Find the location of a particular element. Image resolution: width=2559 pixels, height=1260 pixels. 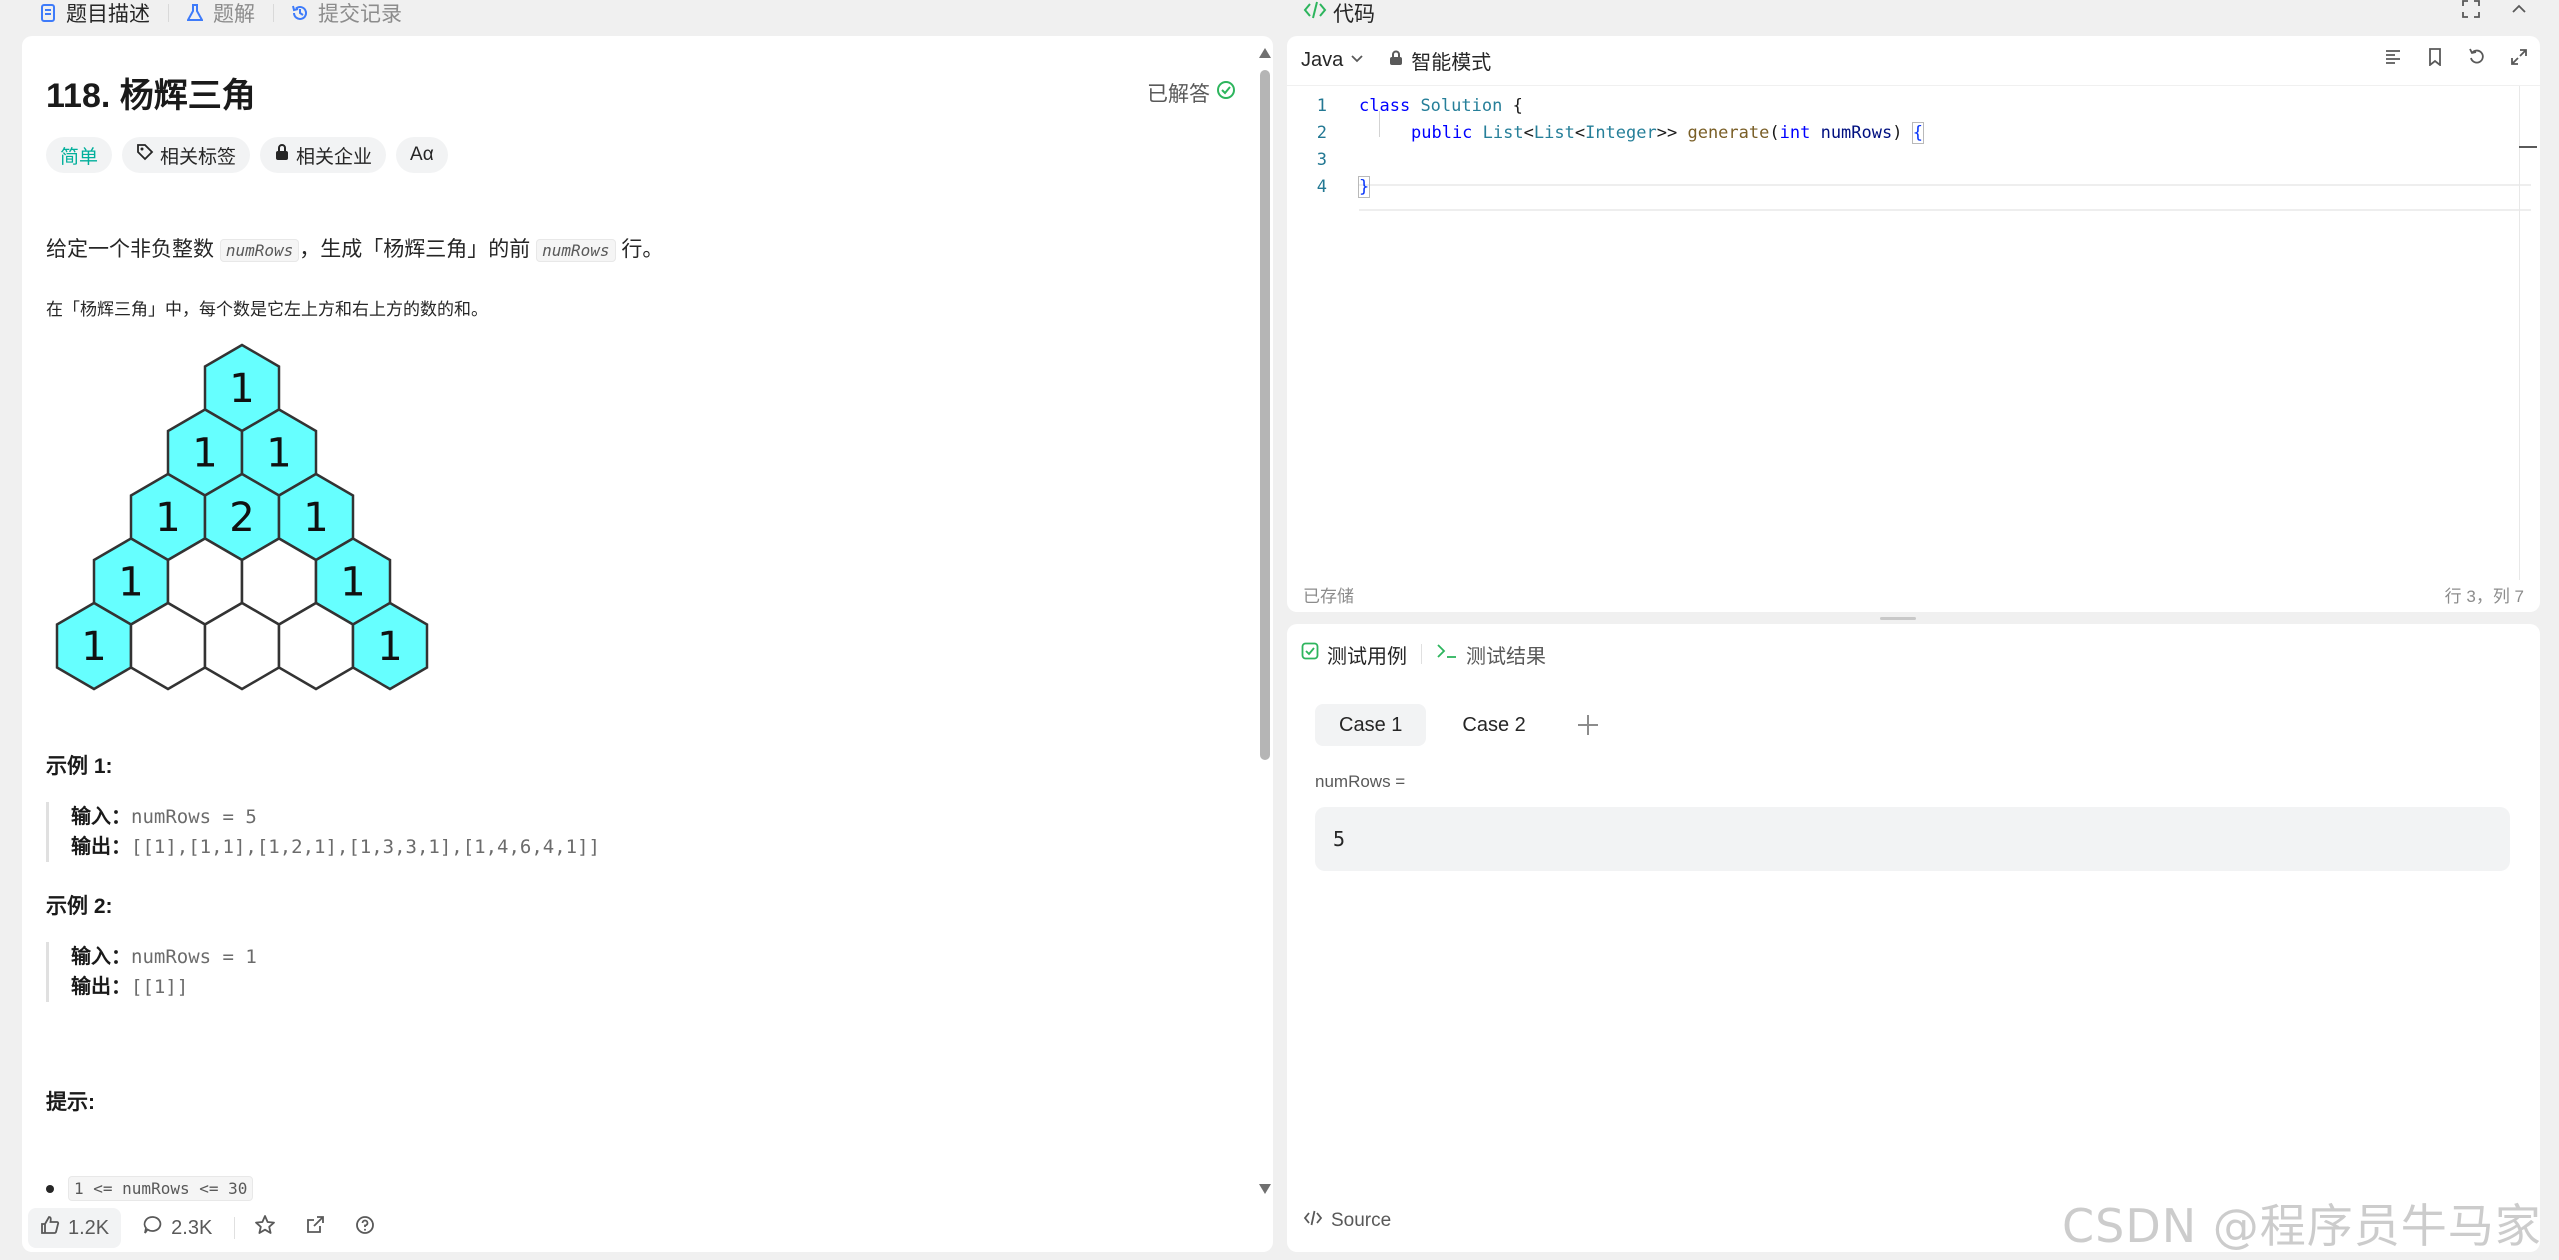

example-1-input: numRows = 5 is located at coordinates (194, 817).